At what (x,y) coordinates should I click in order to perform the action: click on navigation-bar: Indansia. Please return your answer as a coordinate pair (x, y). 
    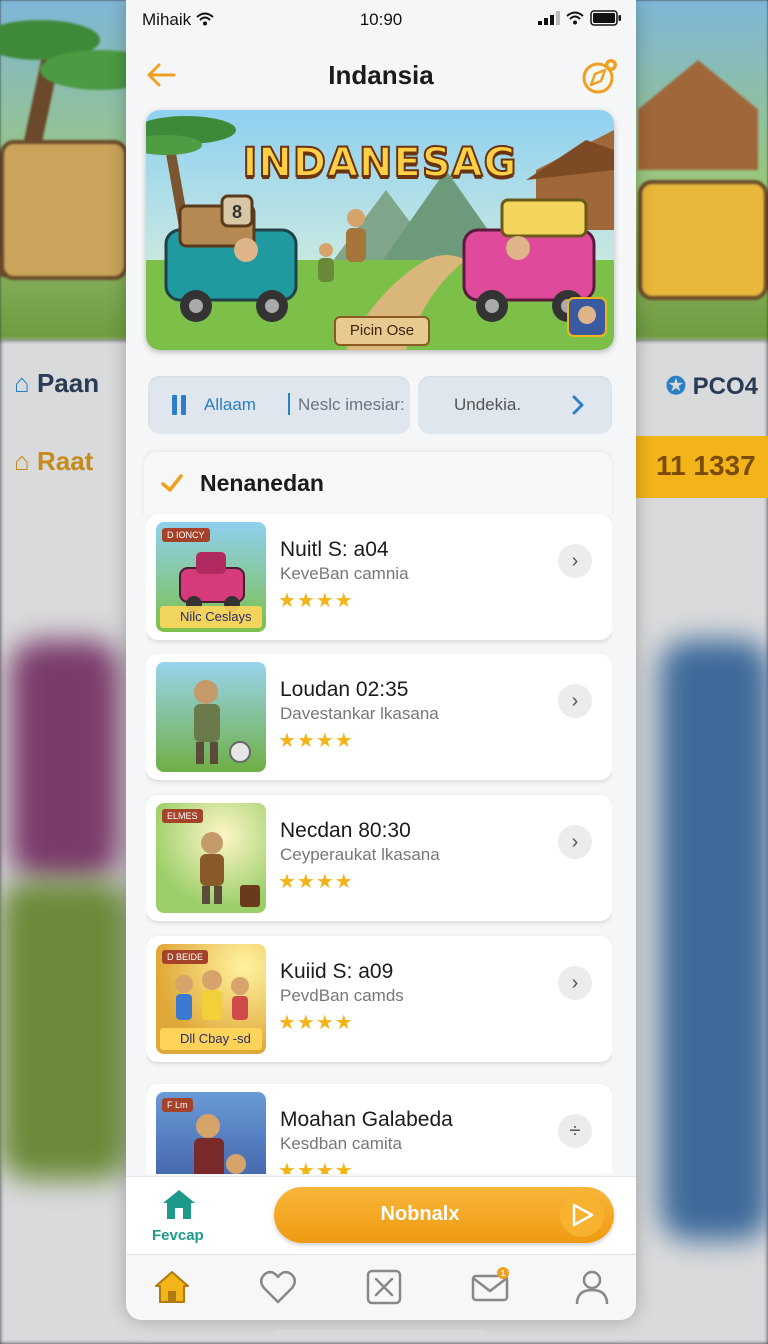
    Looking at the image, I should click on (381, 74).